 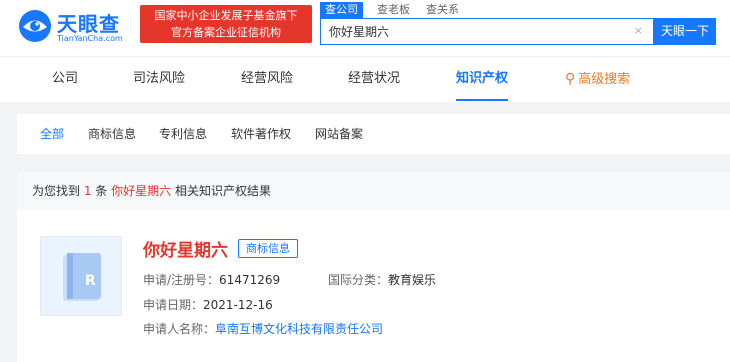 I want to click on clear-icon: ×, so click(x=638, y=31).